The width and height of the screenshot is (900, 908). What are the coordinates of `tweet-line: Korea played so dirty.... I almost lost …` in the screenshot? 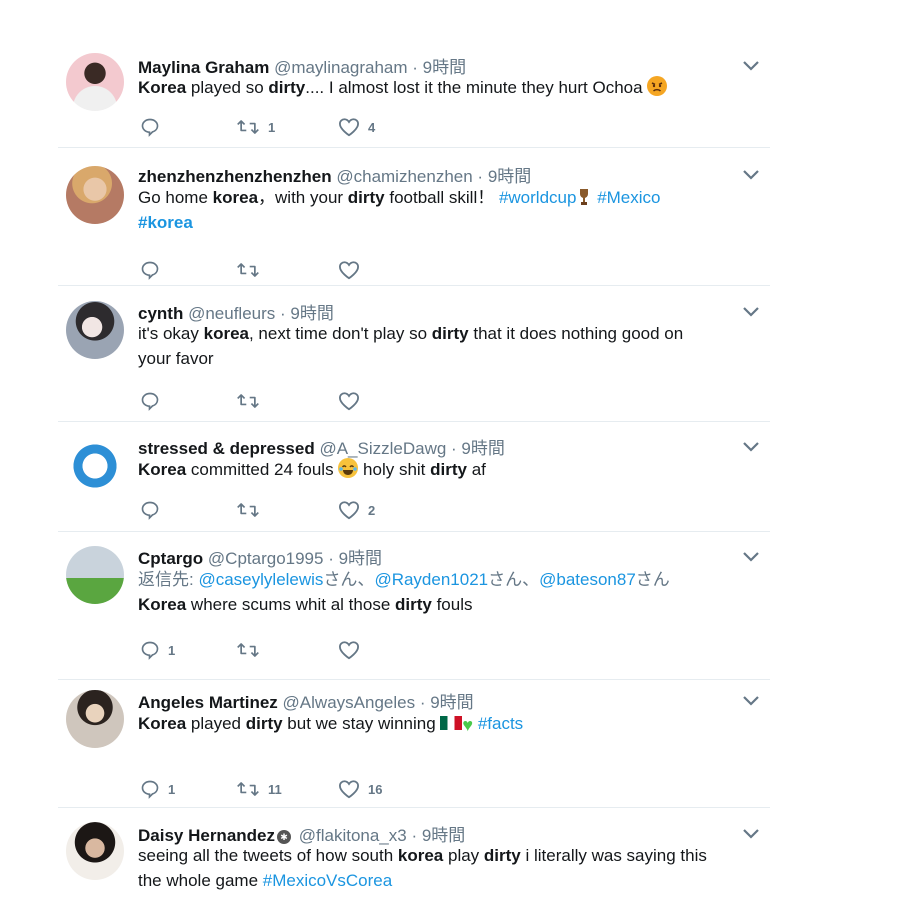 It's located at (438, 87).